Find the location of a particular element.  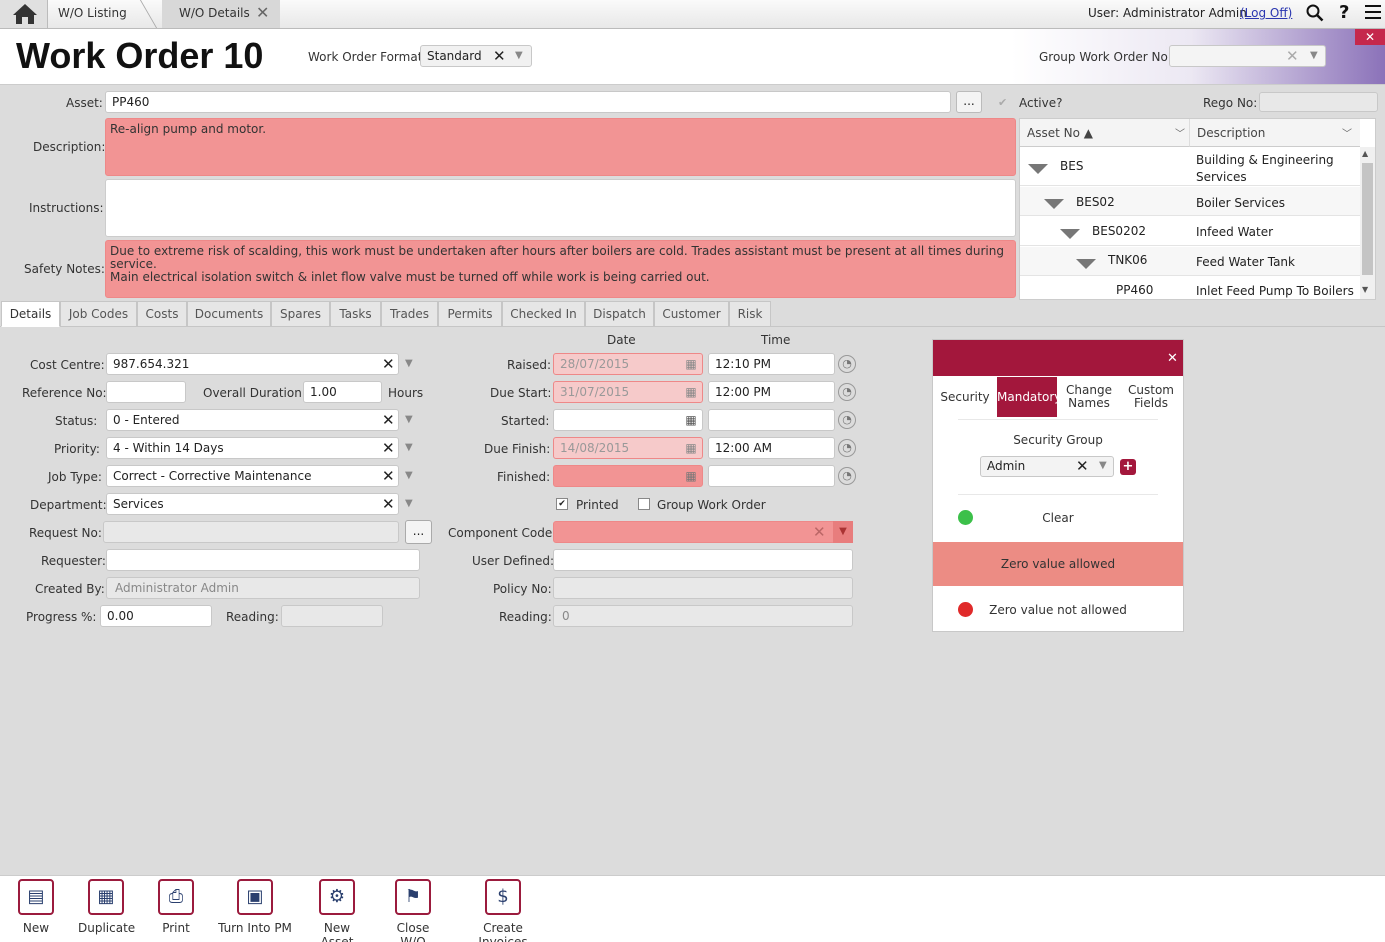

department-input: Services is located at coordinates (252, 504).